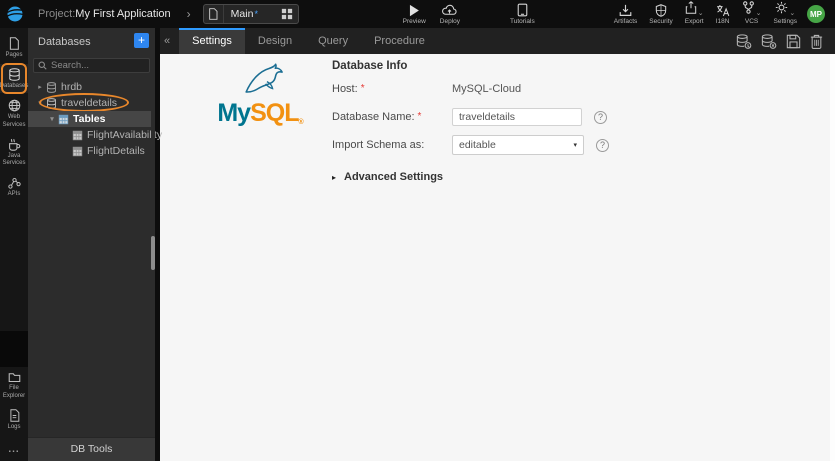  What do you see at coordinates (450, 14) in the screenshot?
I see `deploy-button: Deploy` at bounding box center [450, 14].